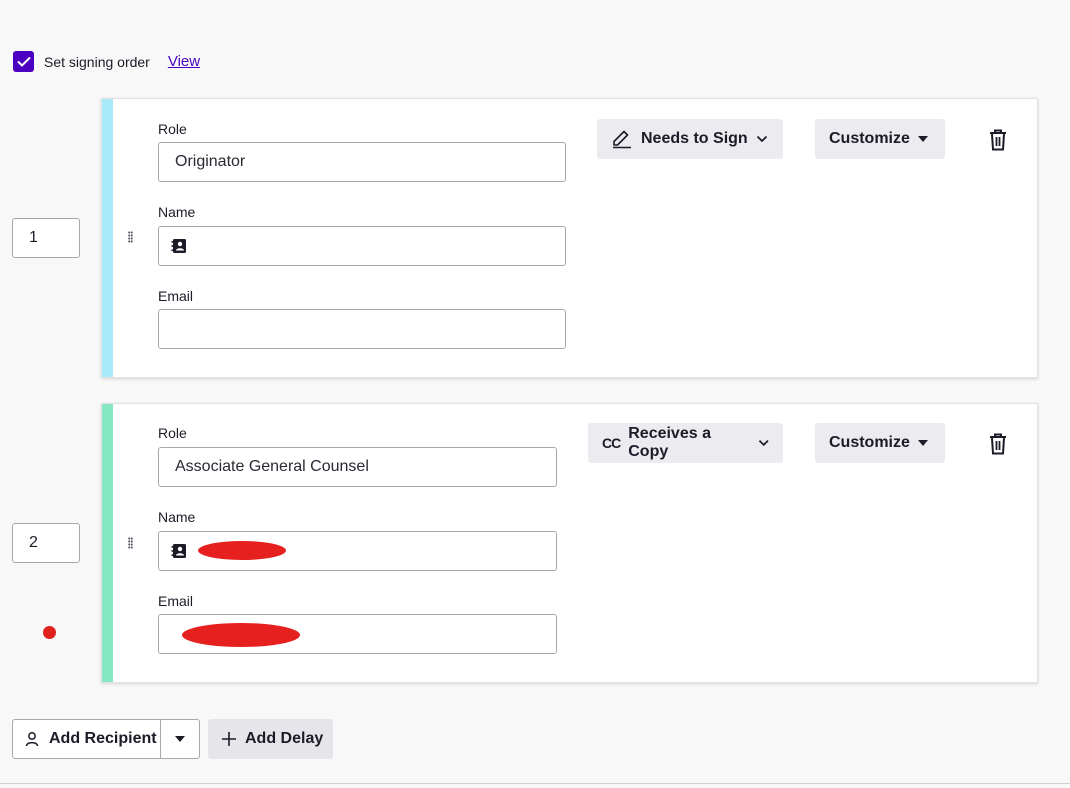 Image resolution: width=1070 pixels, height=788 pixels. Describe the element at coordinates (362, 329) in the screenshot. I see `email-input` at that location.